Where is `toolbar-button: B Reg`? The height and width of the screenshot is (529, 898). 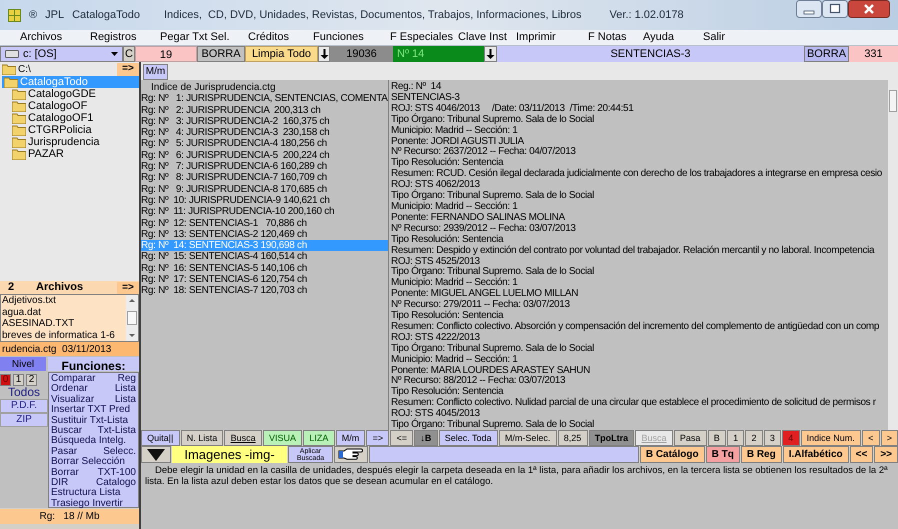 toolbar-button: B Reg is located at coordinates (761, 454).